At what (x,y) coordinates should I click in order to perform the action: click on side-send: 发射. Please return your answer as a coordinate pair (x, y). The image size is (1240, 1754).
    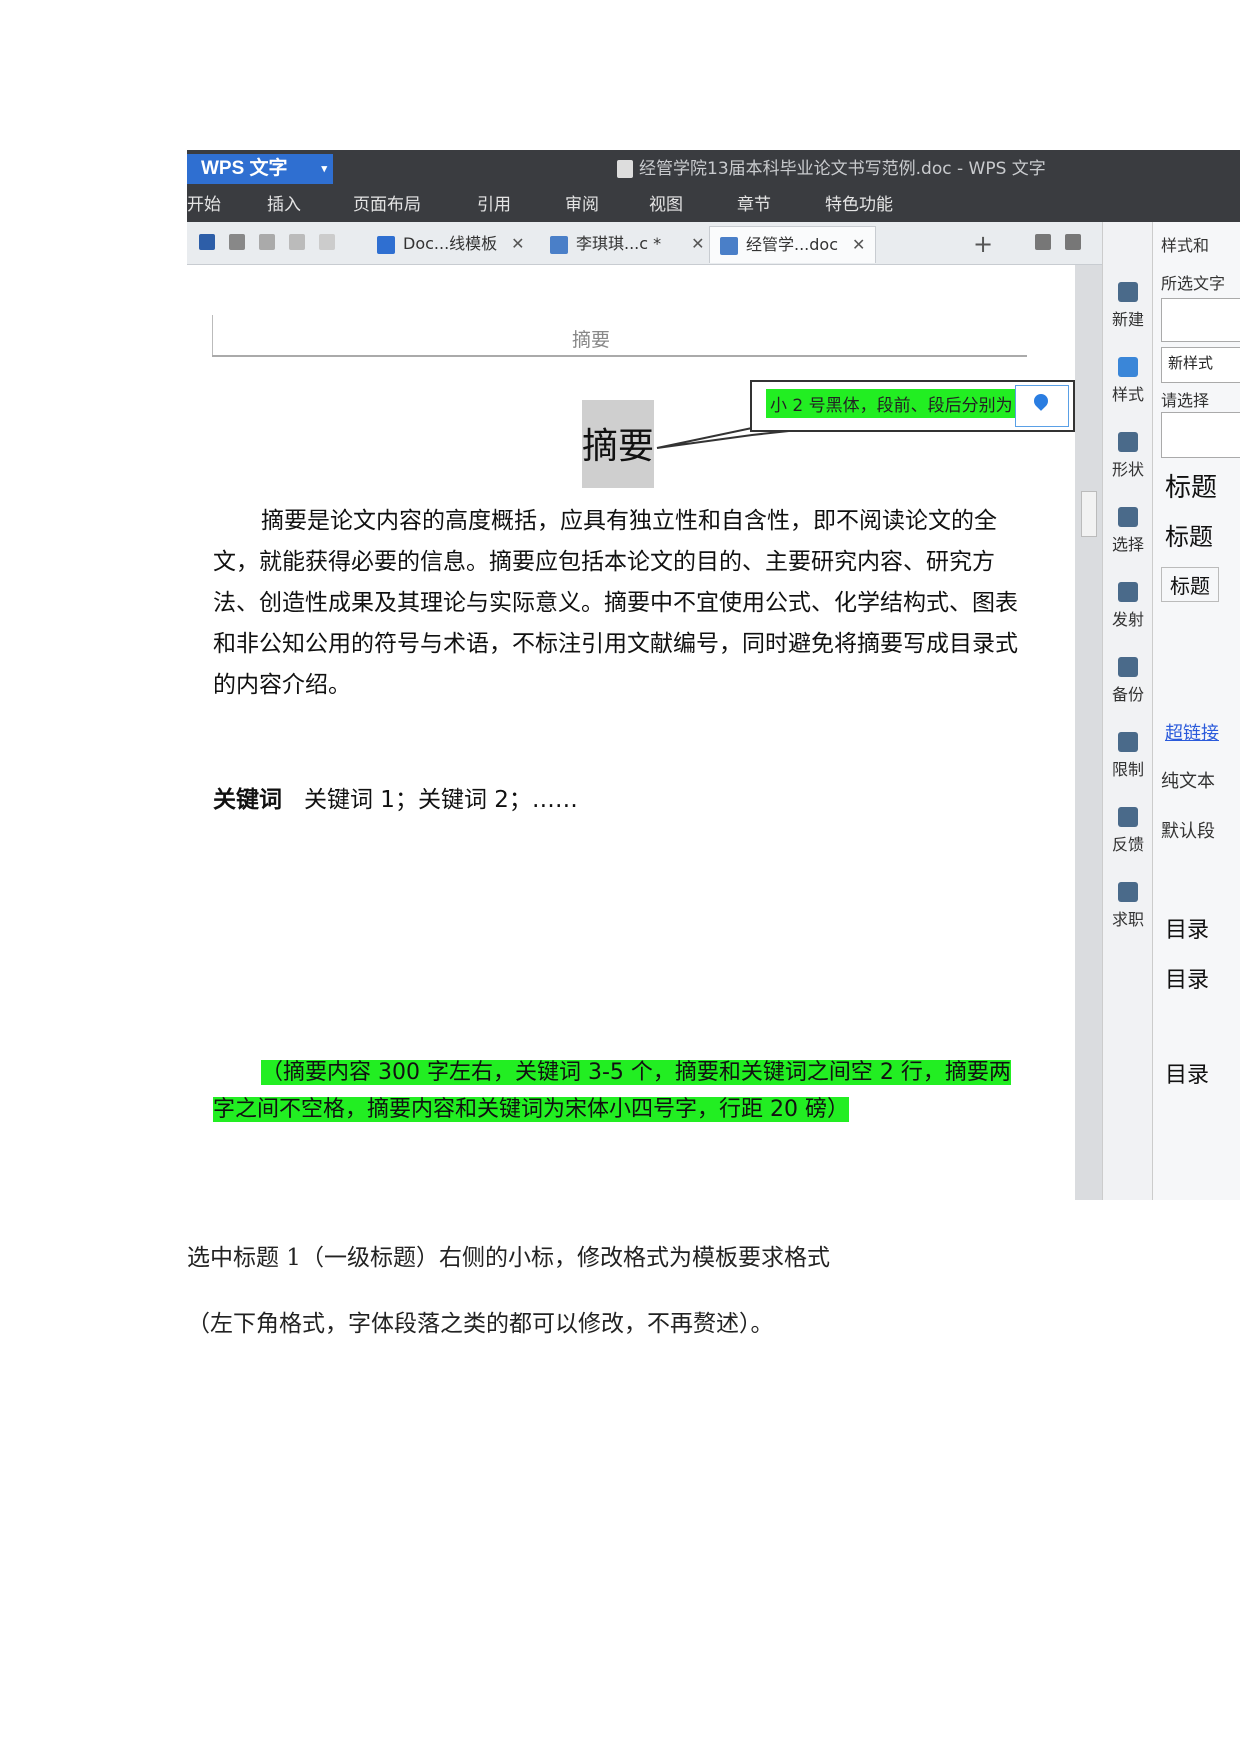
    Looking at the image, I should click on (1128, 606).